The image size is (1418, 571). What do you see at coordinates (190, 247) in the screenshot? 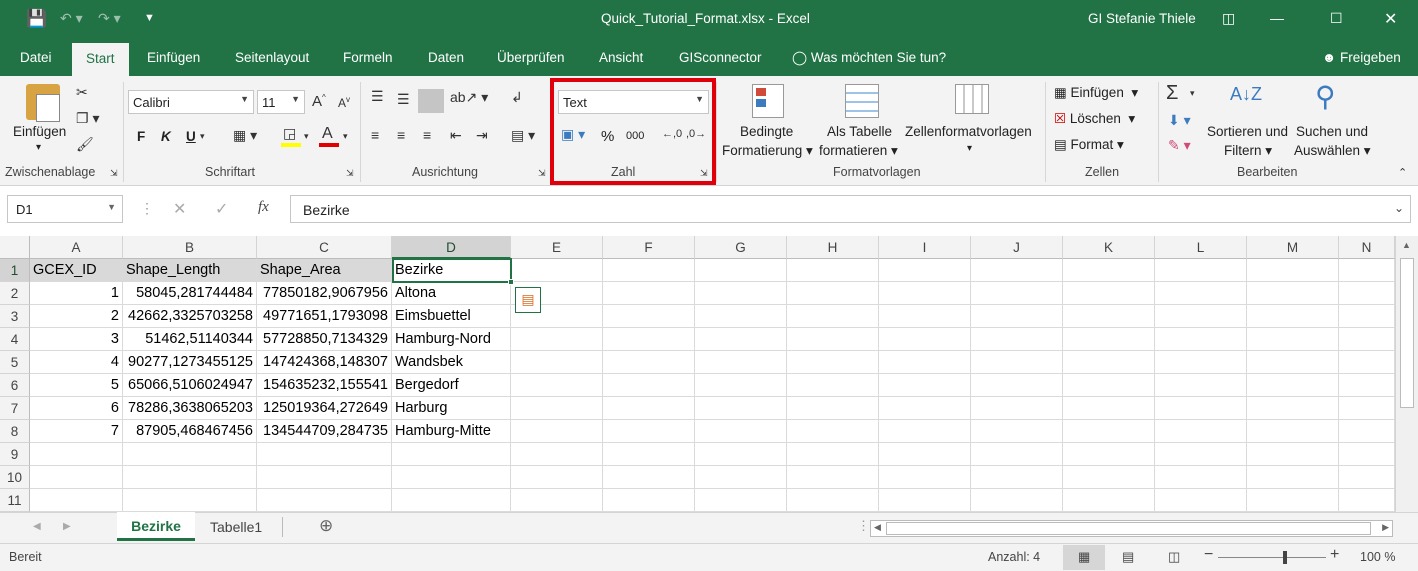
I see `column-header-b: B` at bounding box center [190, 247].